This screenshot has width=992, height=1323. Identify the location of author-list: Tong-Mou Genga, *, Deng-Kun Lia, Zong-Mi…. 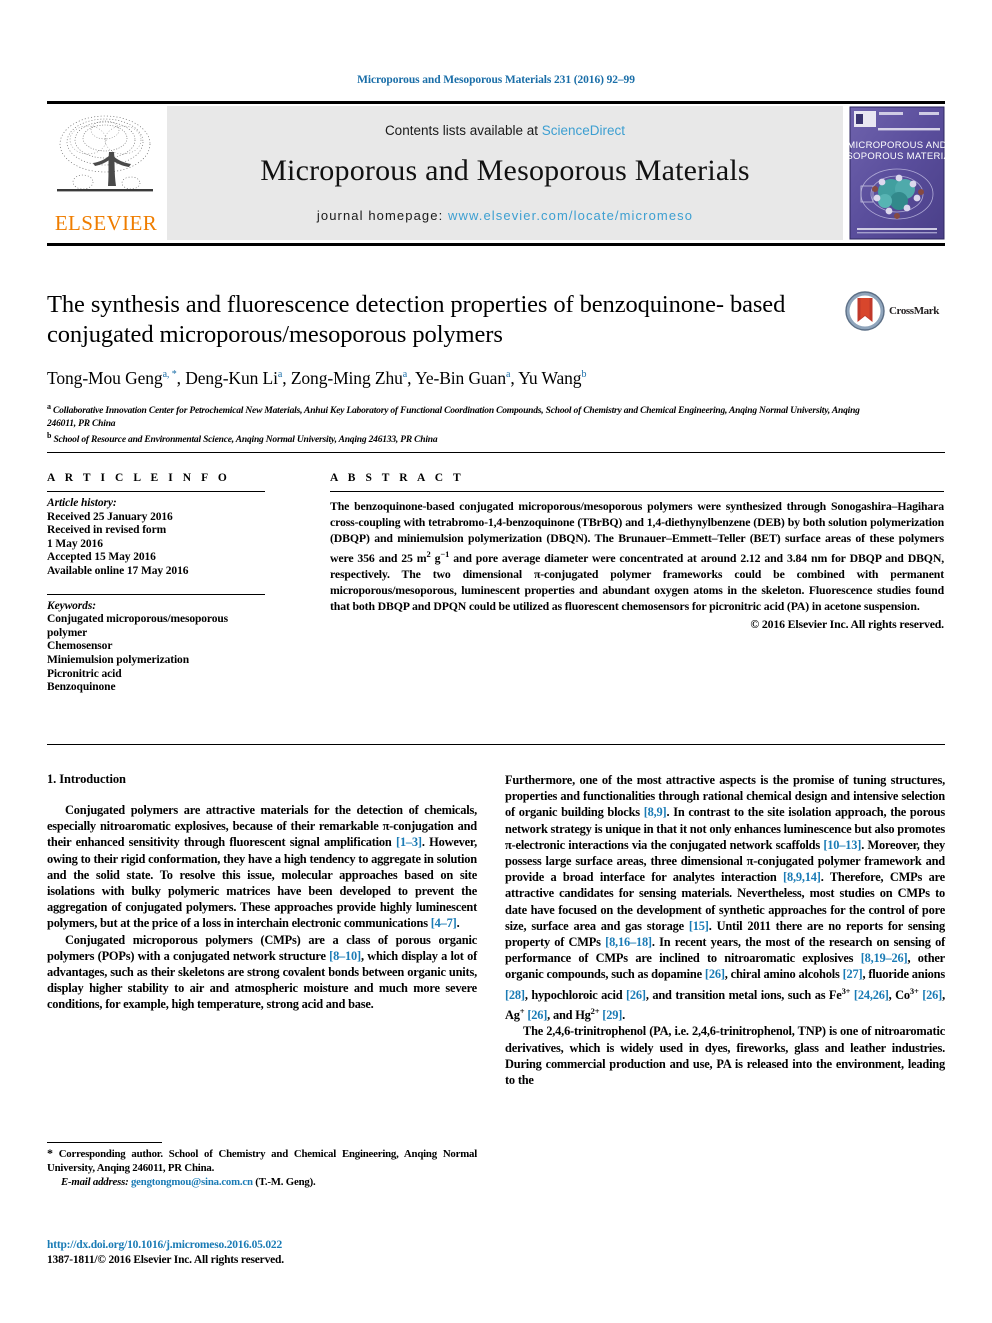
(317, 378).